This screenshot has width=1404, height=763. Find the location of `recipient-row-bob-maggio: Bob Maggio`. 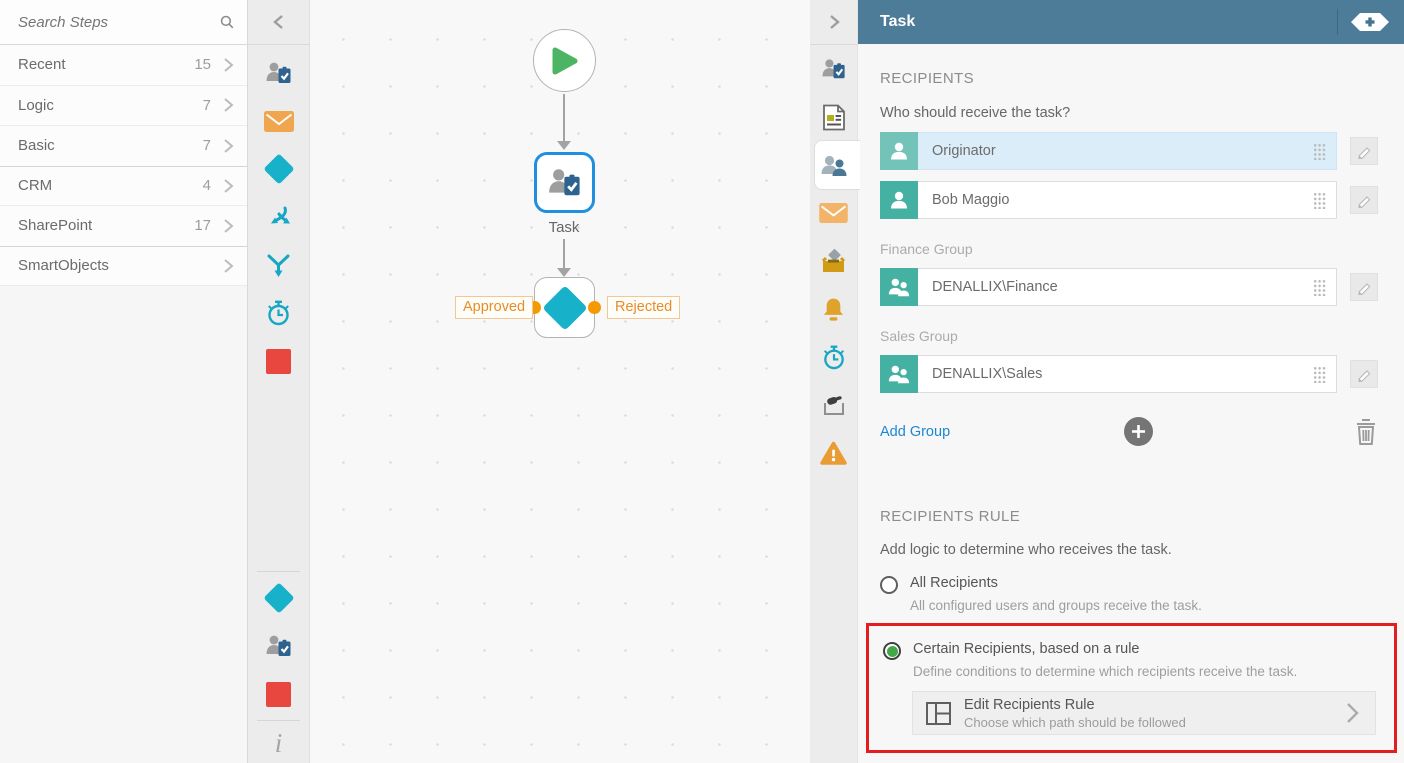

recipient-row-bob-maggio: Bob Maggio is located at coordinates (1108, 200).